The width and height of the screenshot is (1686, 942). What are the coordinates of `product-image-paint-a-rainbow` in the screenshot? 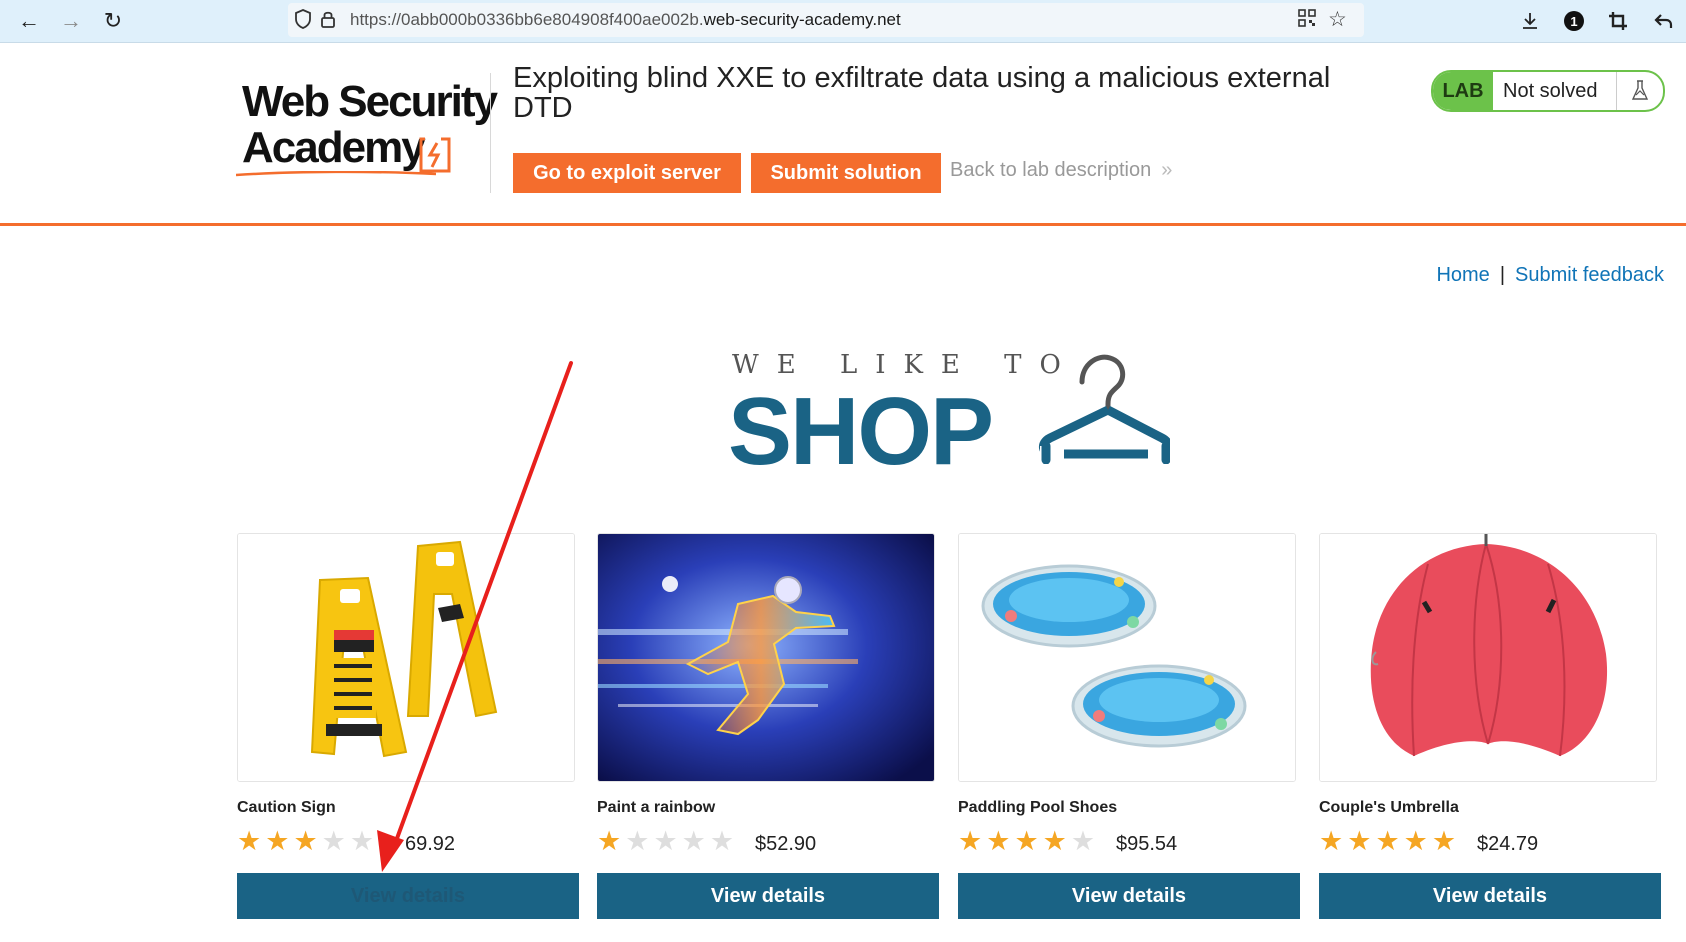 It's located at (766, 657).